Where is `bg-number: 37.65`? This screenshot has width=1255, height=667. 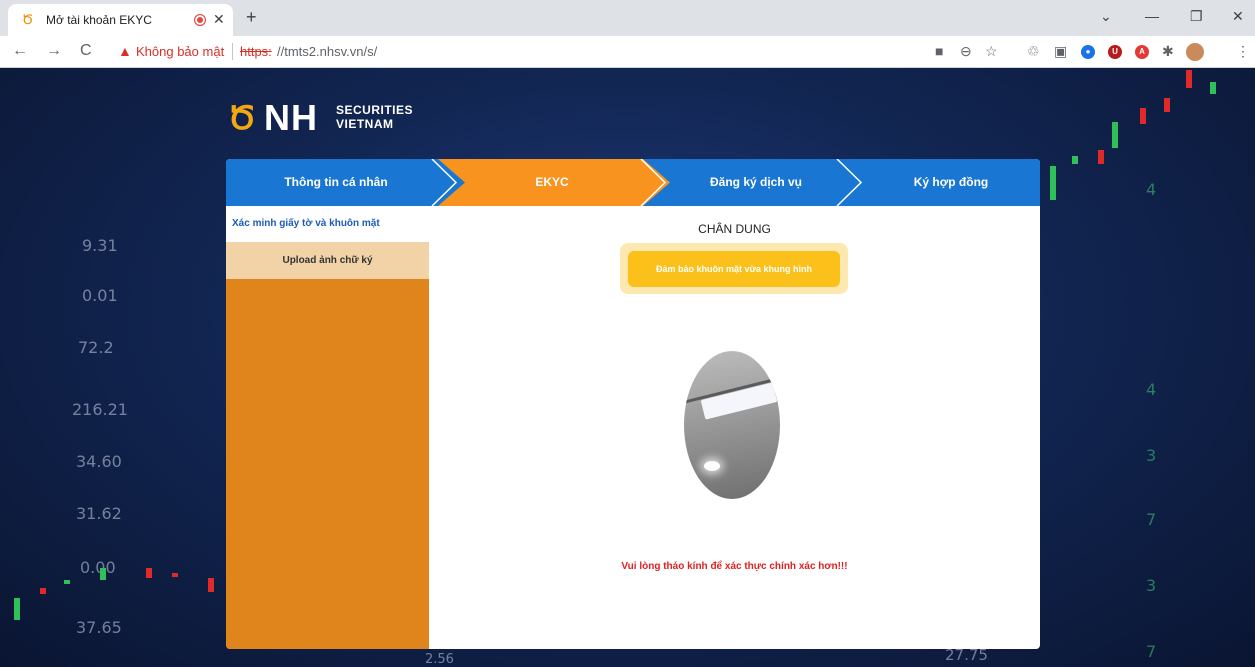
bg-number: 37.65 is located at coordinates (99, 627).